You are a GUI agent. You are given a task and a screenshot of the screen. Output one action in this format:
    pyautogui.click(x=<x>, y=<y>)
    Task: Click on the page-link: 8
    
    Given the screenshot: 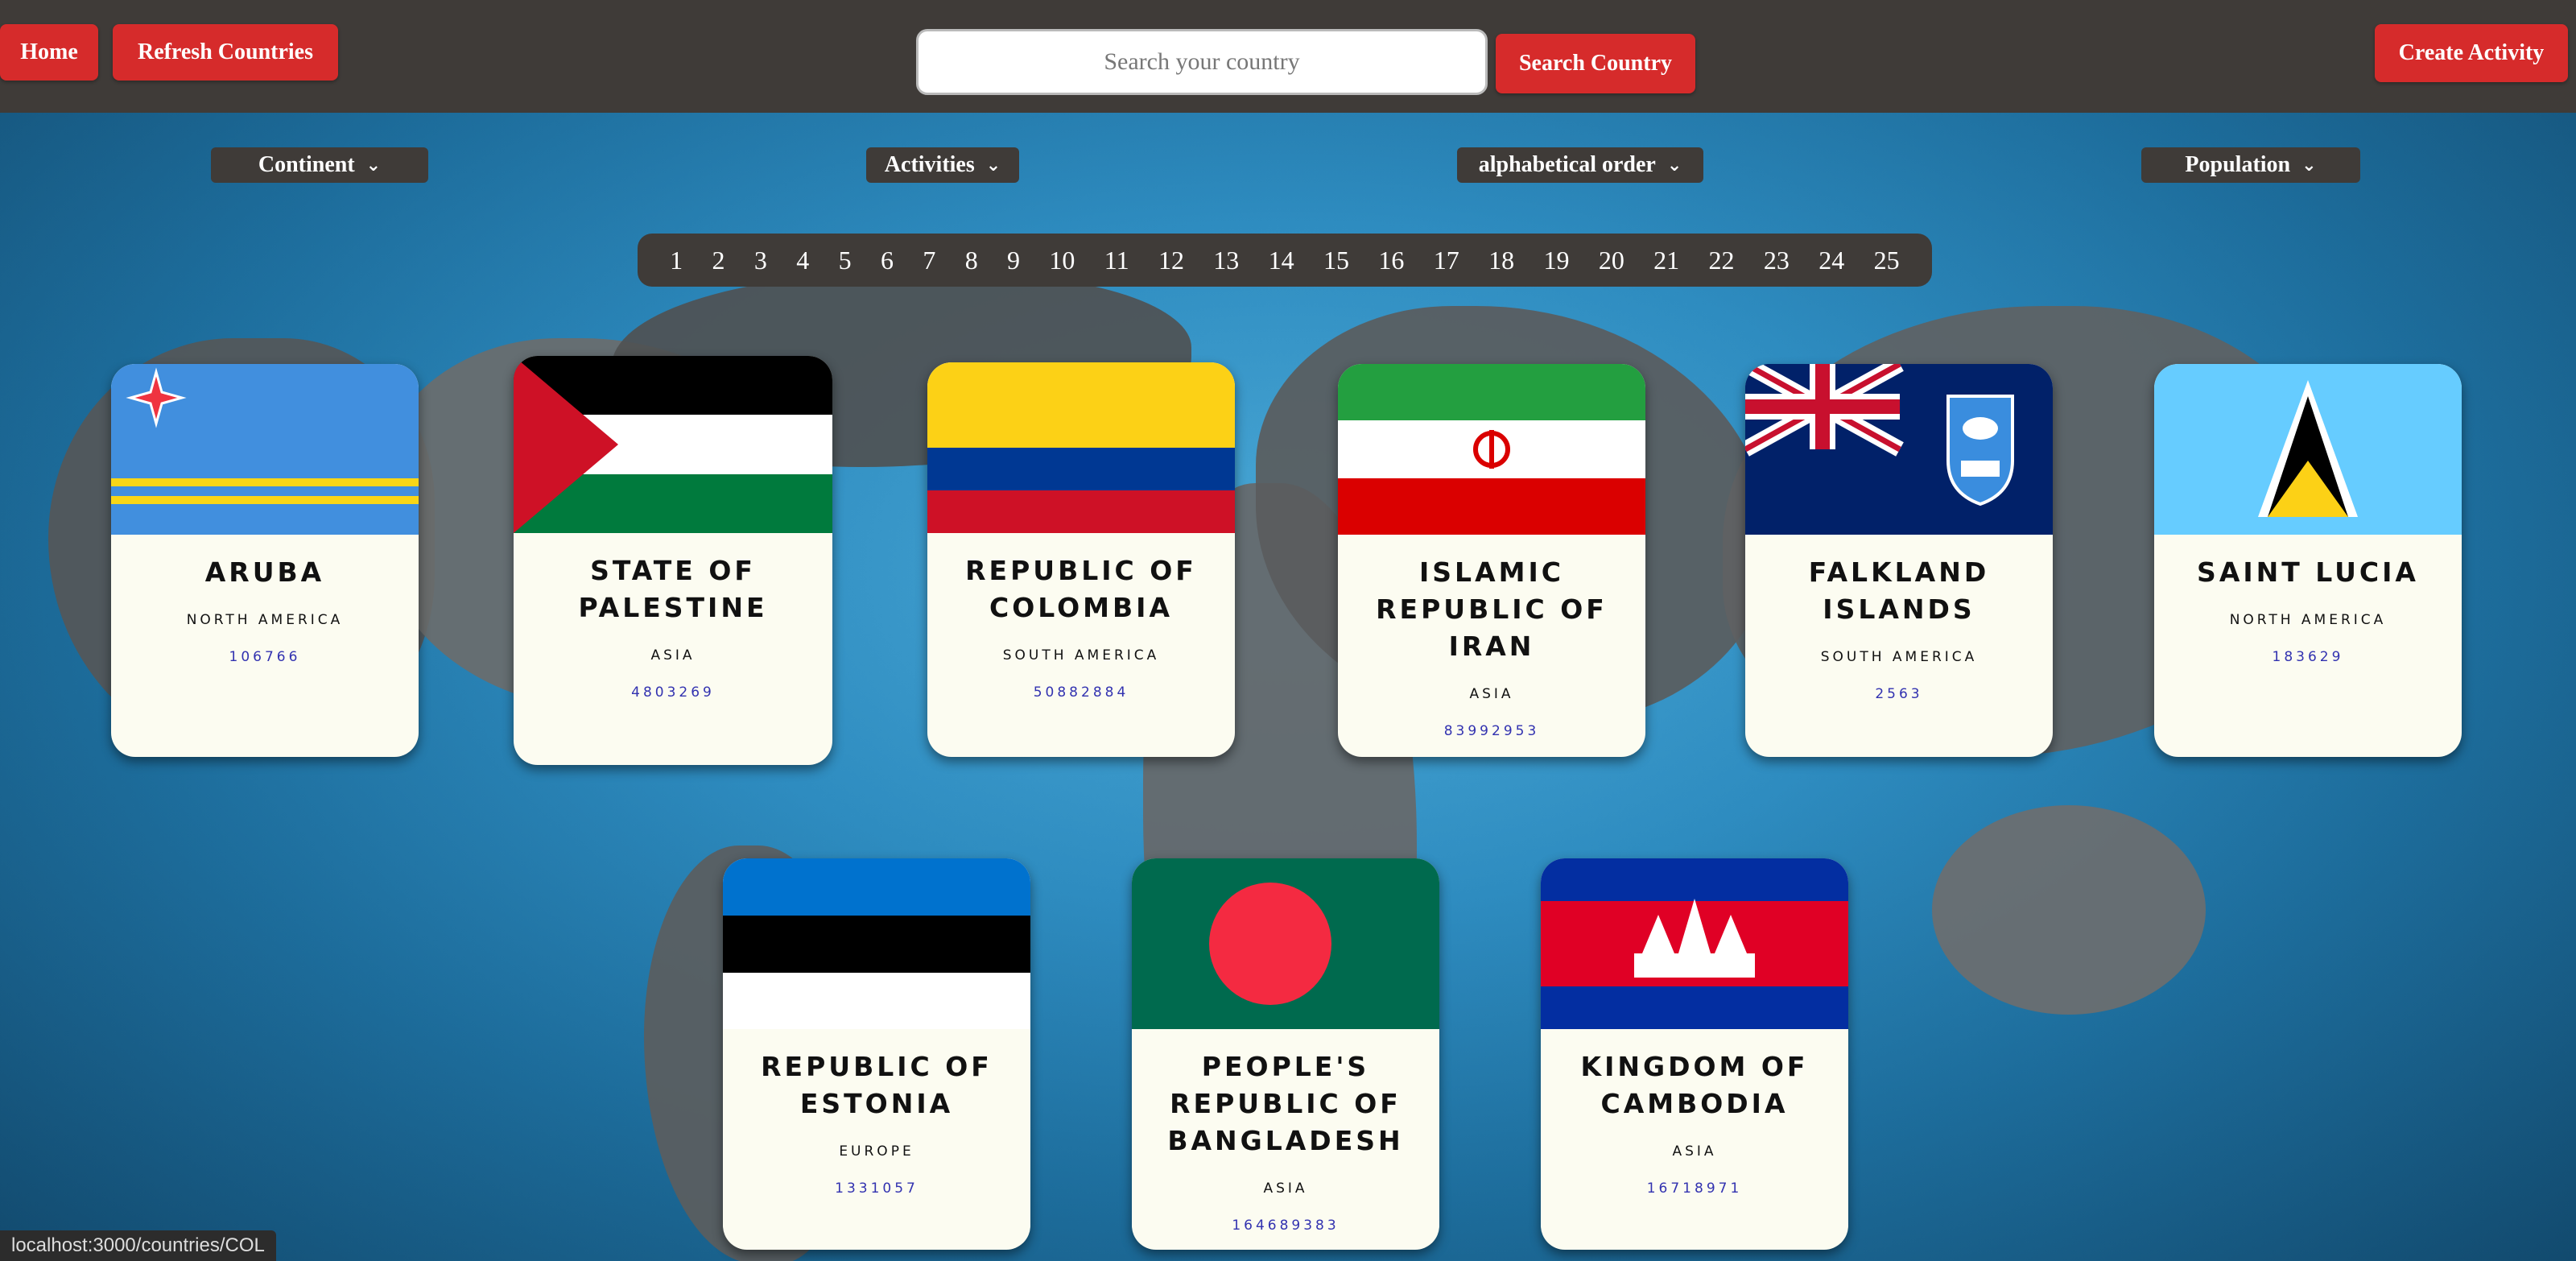 What is the action you would take?
    pyautogui.click(x=971, y=260)
    